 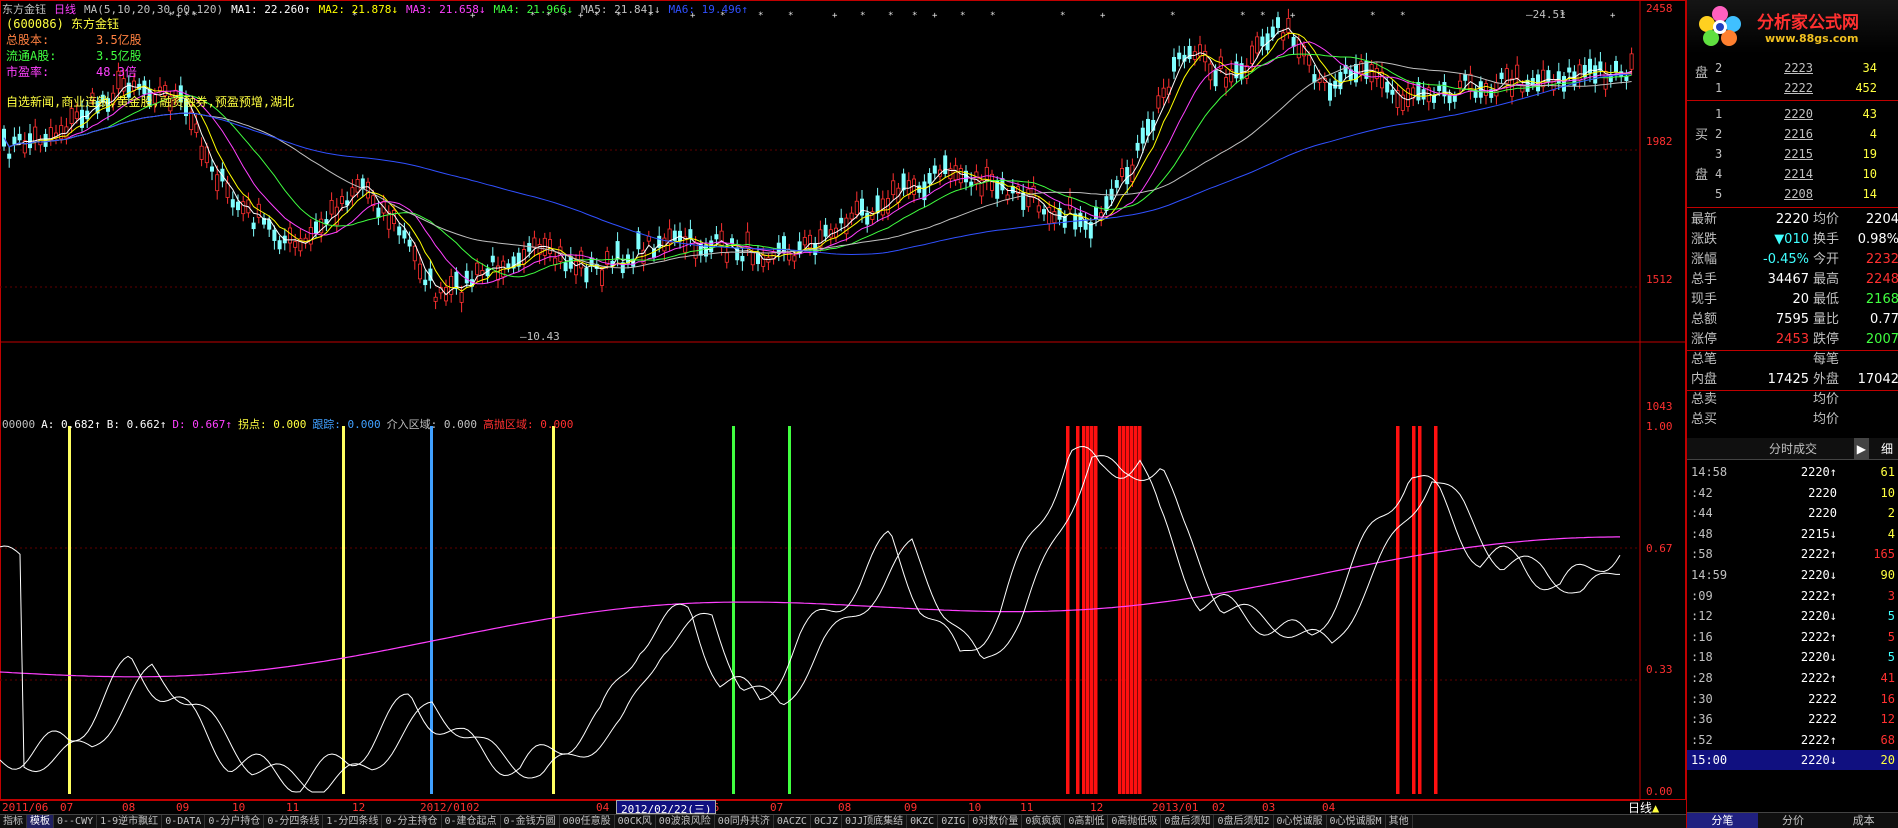 What do you see at coordinates (792, 821) in the screenshot?
I see `indicator-tab: 0ACZC` at bounding box center [792, 821].